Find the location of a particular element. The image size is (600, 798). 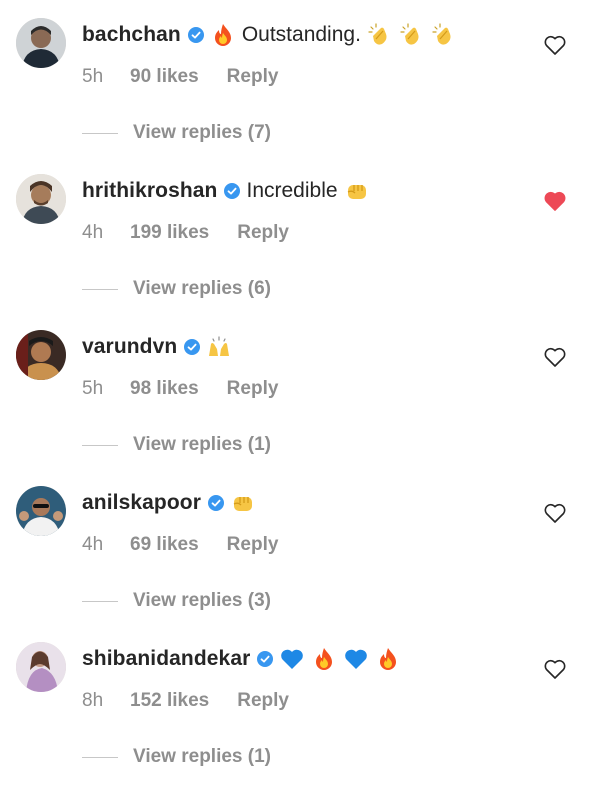

comment-content: shibanidandekar is located at coordinates (244, 659).